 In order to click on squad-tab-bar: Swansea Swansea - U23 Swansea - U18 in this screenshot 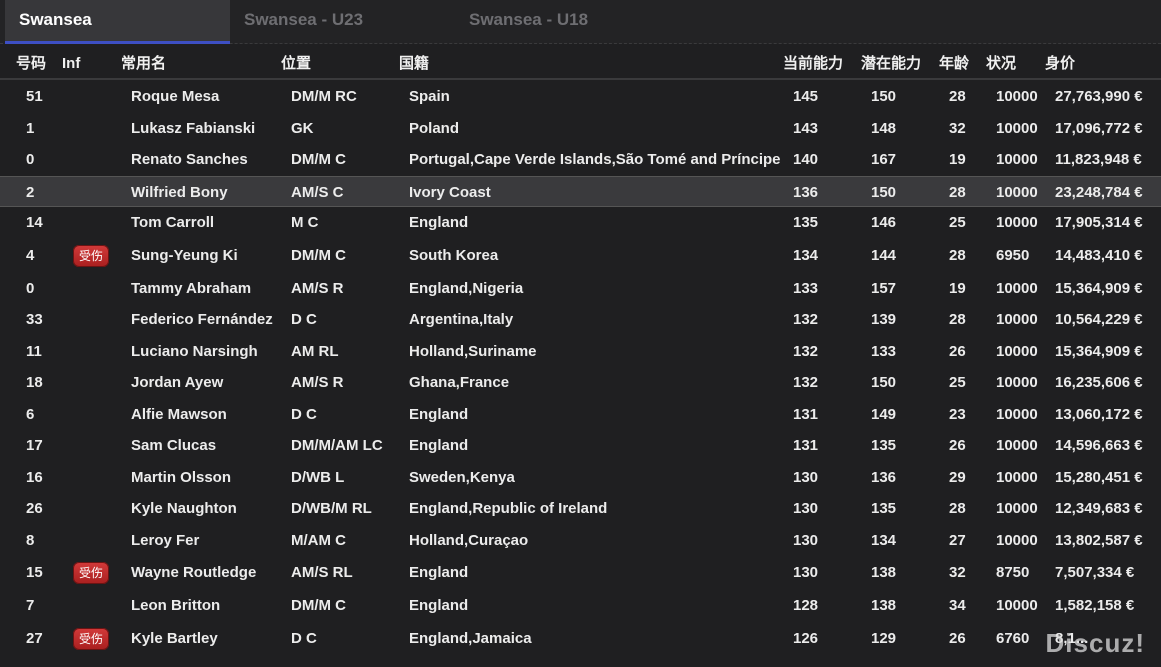, I will do `click(580, 22)`.